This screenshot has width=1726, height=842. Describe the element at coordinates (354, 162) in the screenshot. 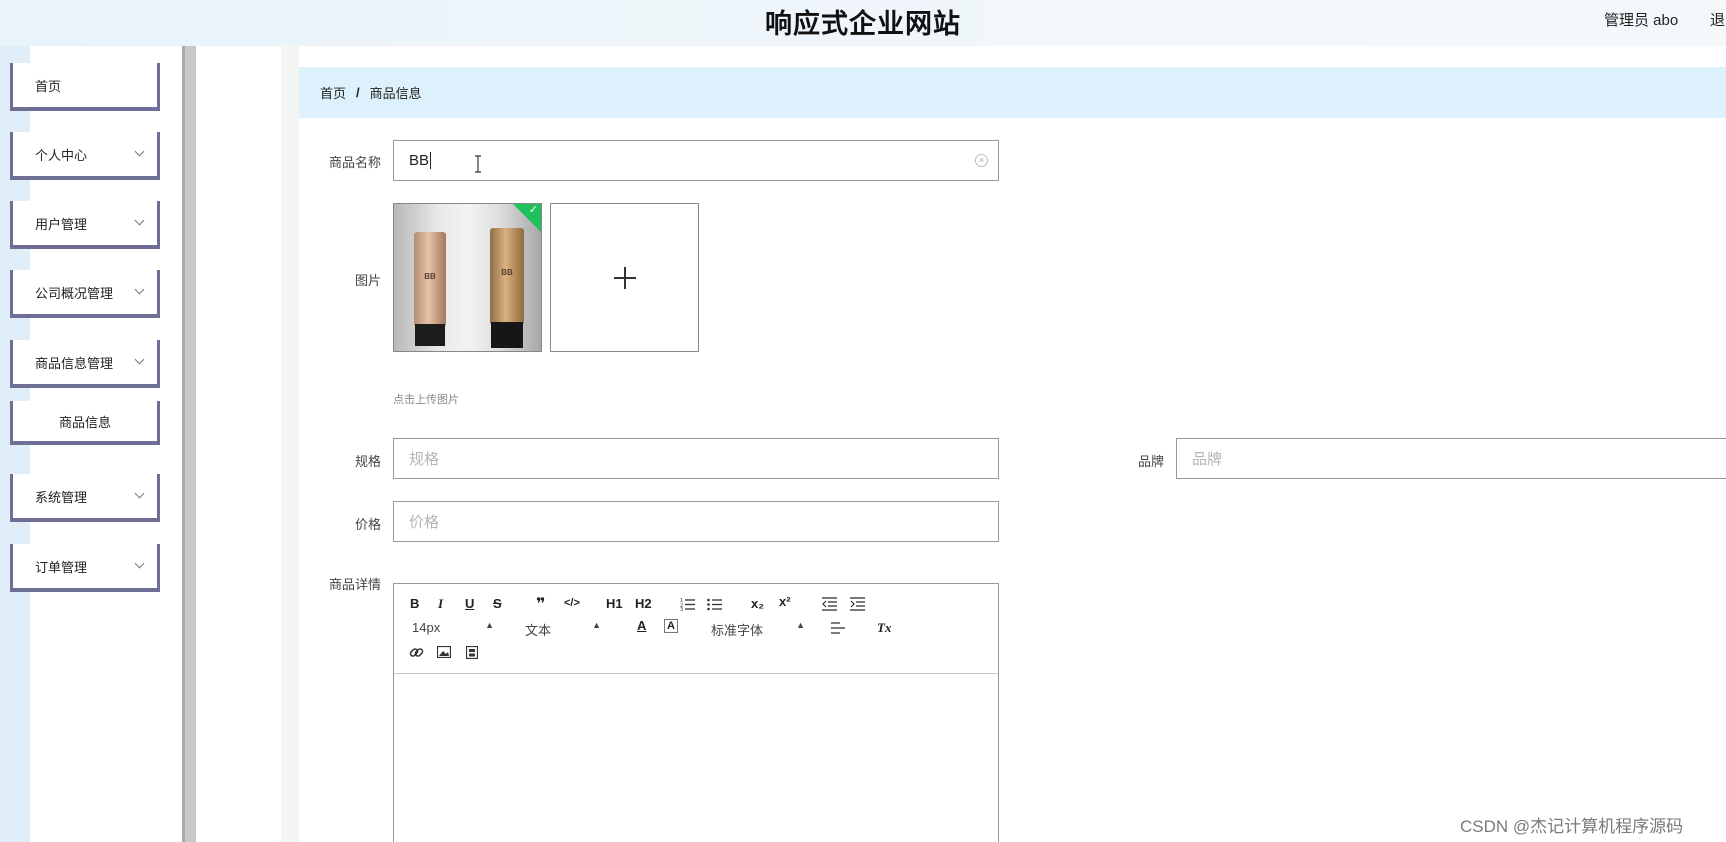

I see `product-name-label: 商品名称` at that location.